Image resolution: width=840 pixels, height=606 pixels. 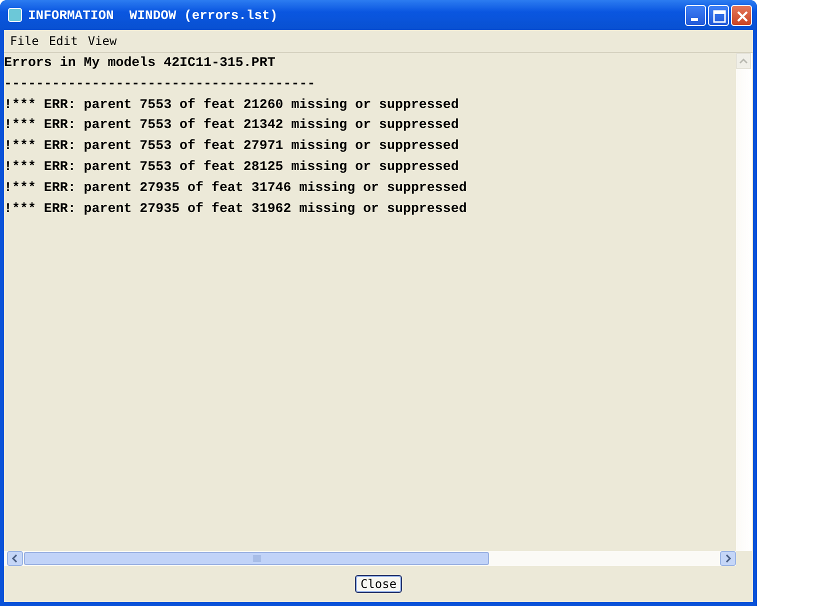 I want to click on text-line: ---------------------------------------, so click(x=160, y=83).